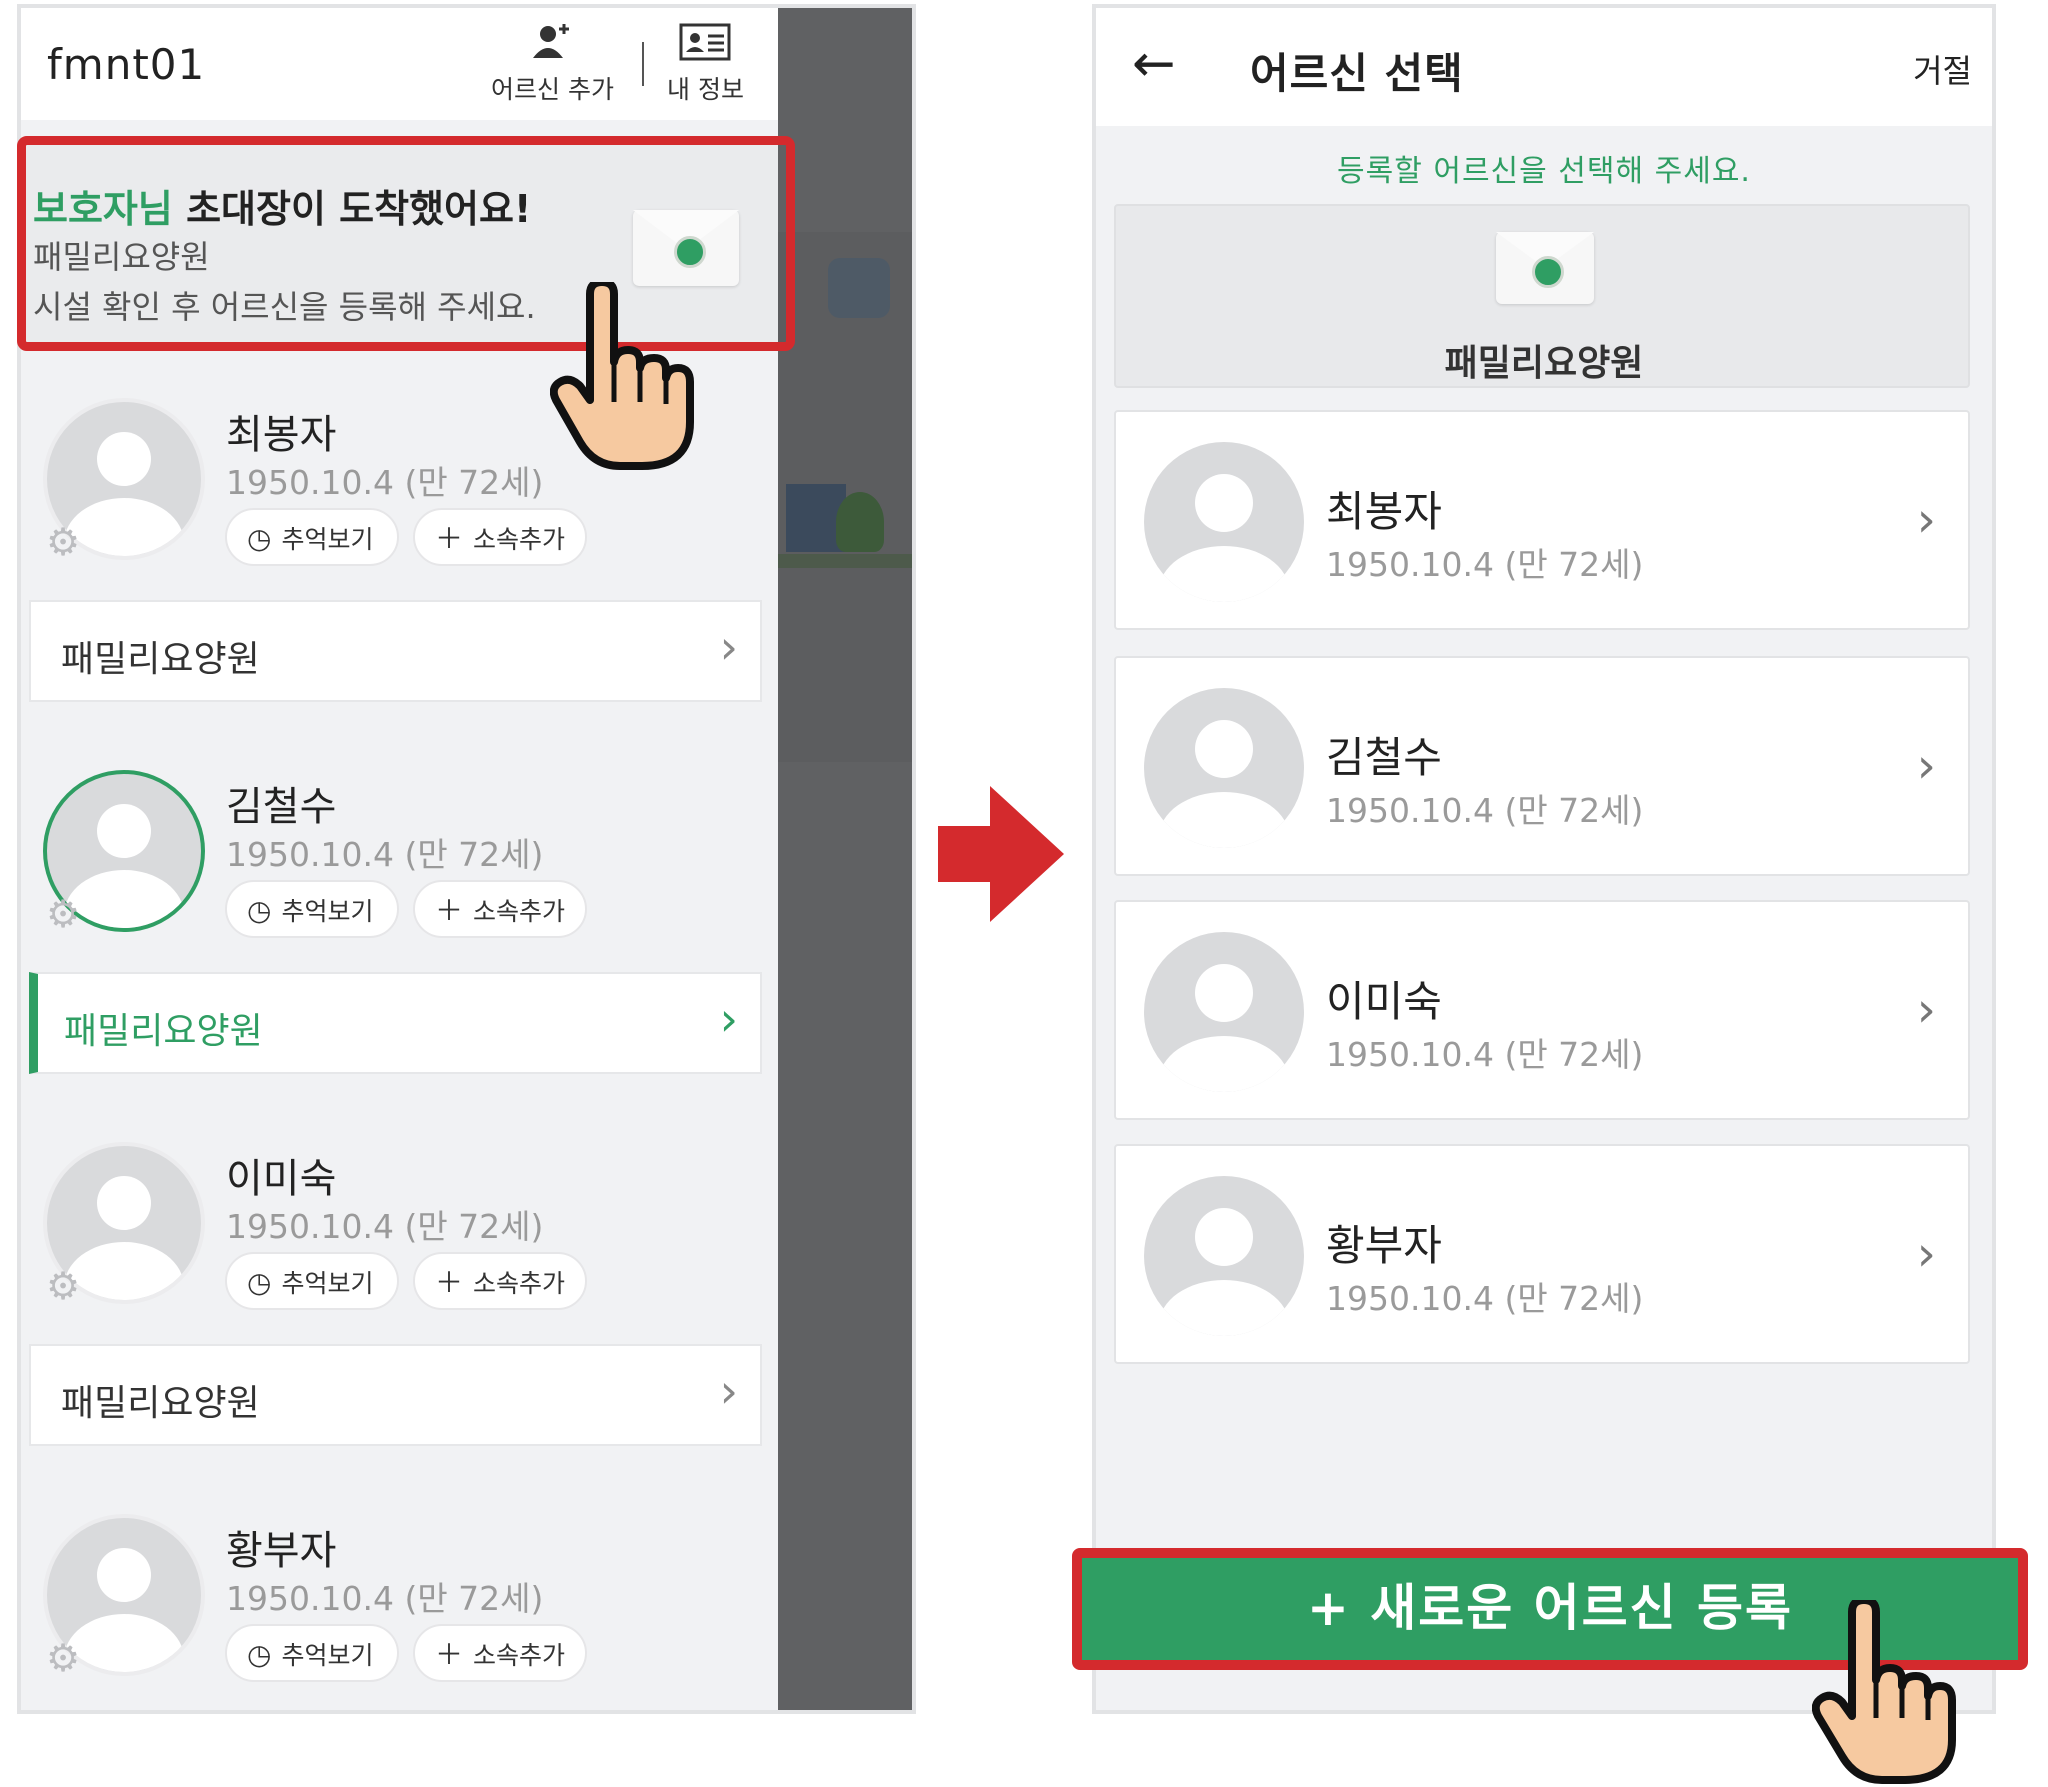 This screenshot has width=2048, height=1787. I want to click on page-title: 어르신 선택, so click(1357, 73).